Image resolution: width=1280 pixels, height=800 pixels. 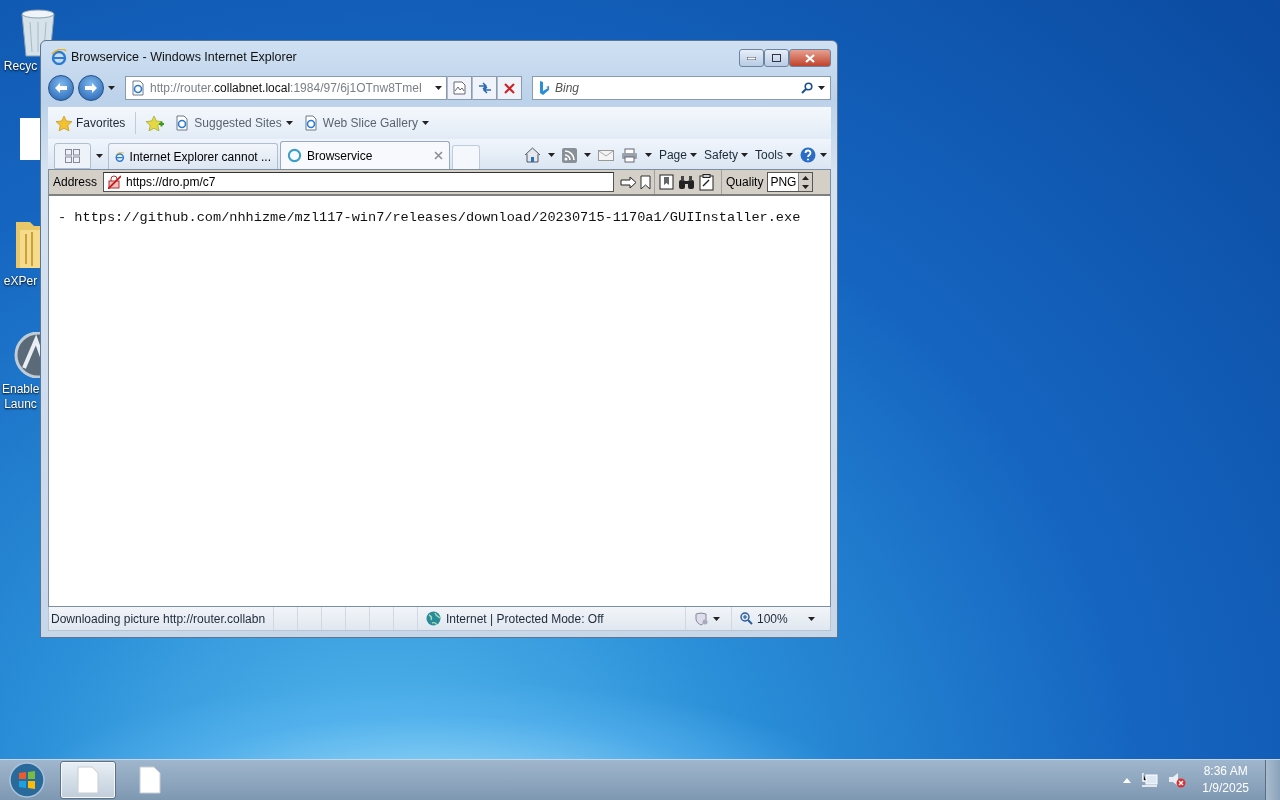 I want to click on refresh-button, so click(x=484, y=88).